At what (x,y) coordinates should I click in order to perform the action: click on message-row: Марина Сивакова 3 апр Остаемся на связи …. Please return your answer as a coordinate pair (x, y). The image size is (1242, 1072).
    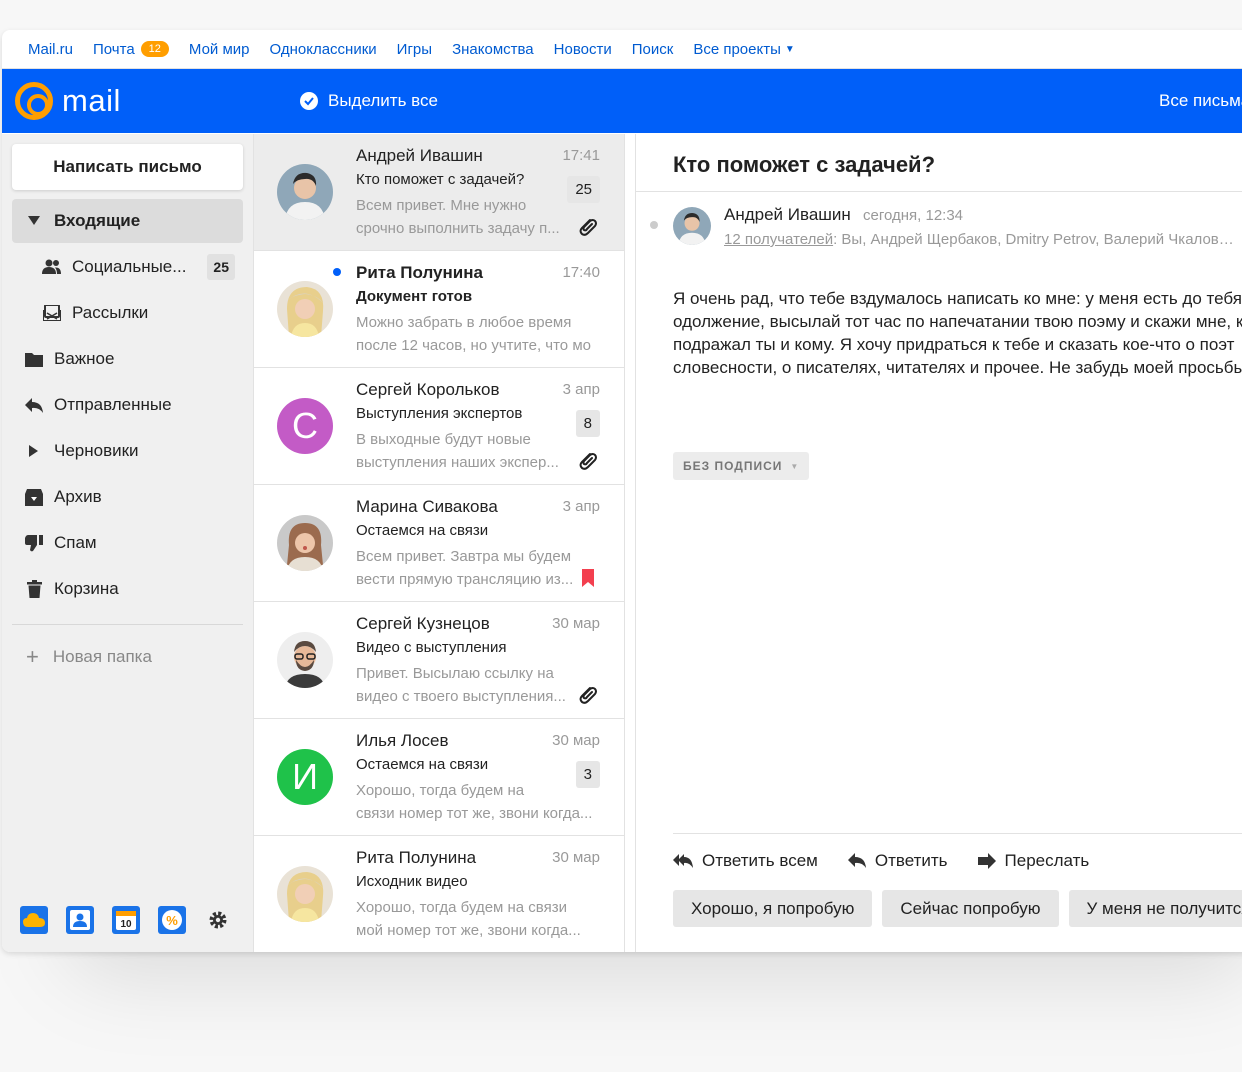
    Looking at the image, I should click on (439, 543).